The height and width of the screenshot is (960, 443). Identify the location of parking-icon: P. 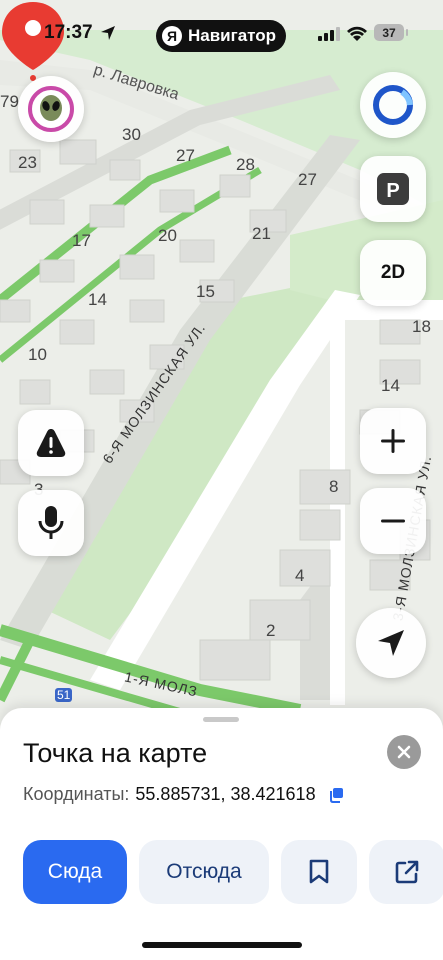
(393, 189).